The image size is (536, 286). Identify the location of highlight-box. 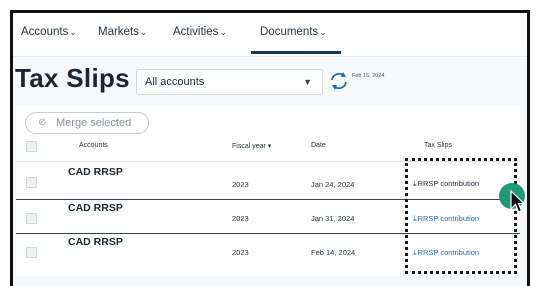
(461, 216).